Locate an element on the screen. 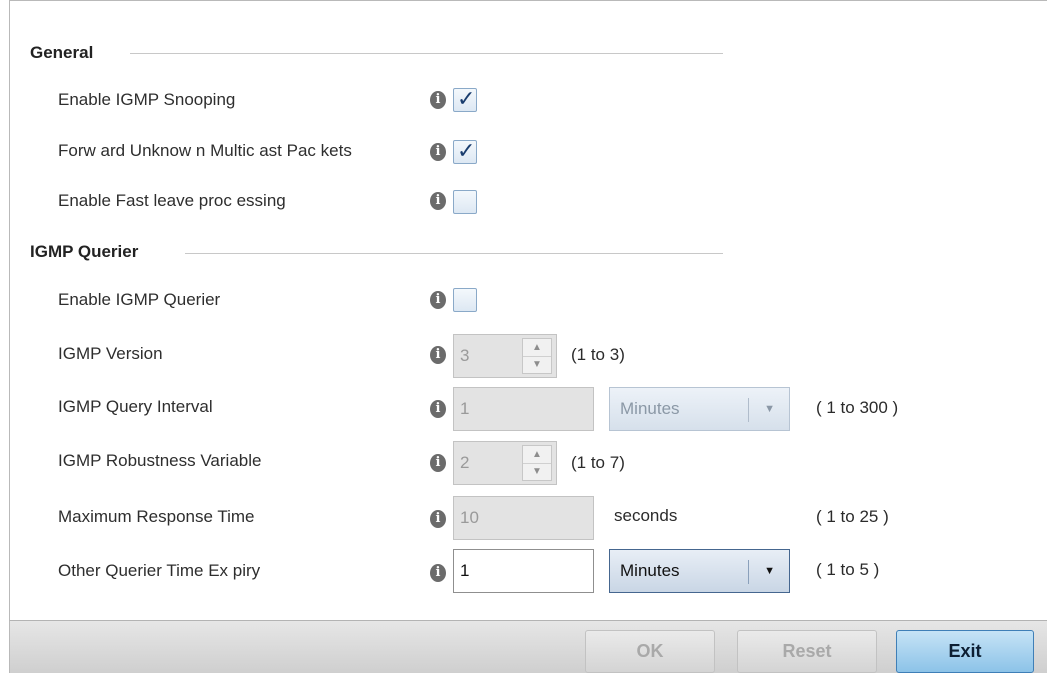 The height and width of the screenshot is (673, 1047). fast-leave-processing-label: Enable Fast leave proc essing is located at coordinates (172, 200).